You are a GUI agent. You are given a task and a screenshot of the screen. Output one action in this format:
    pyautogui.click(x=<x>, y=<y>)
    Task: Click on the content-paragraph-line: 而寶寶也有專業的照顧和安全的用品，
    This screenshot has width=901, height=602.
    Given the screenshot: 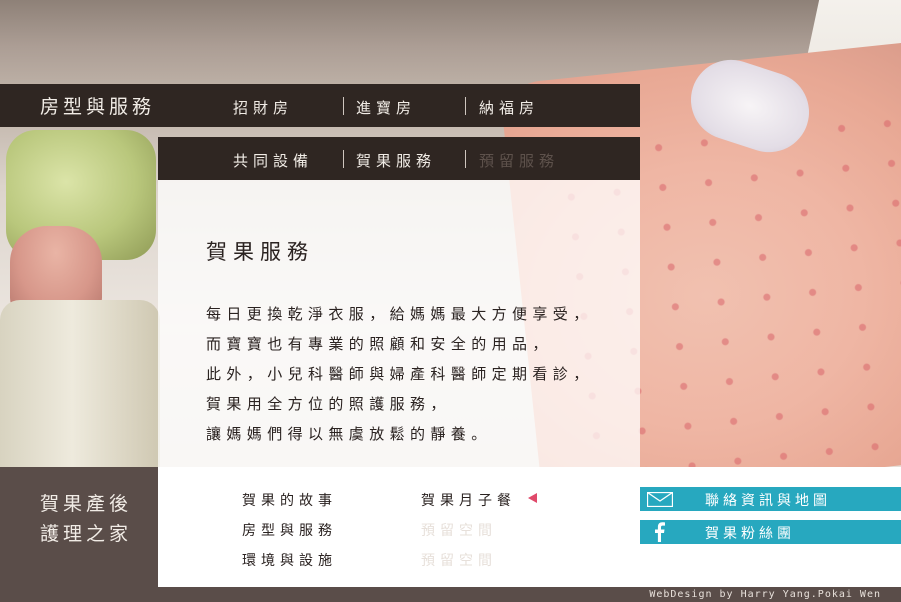 What is the action you would take?
    pyautogui.click(x=379, y=344)
    